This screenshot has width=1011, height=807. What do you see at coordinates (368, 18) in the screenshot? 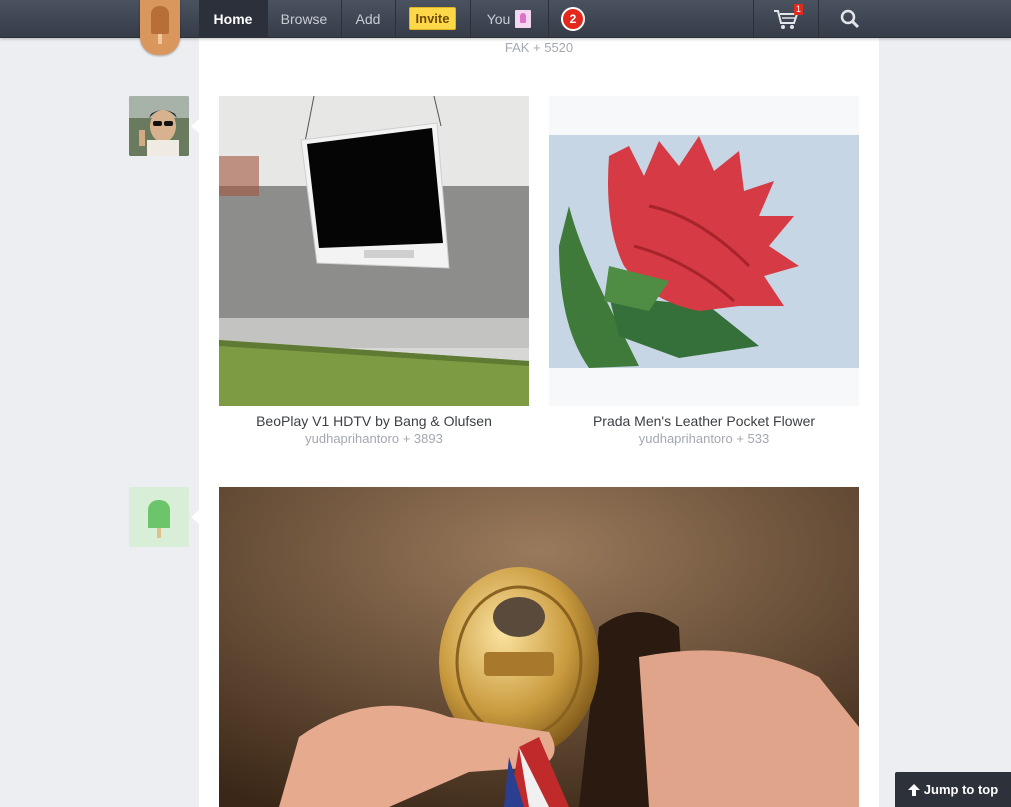
I see `nav-add: Add` at bounding box center [368, 18].